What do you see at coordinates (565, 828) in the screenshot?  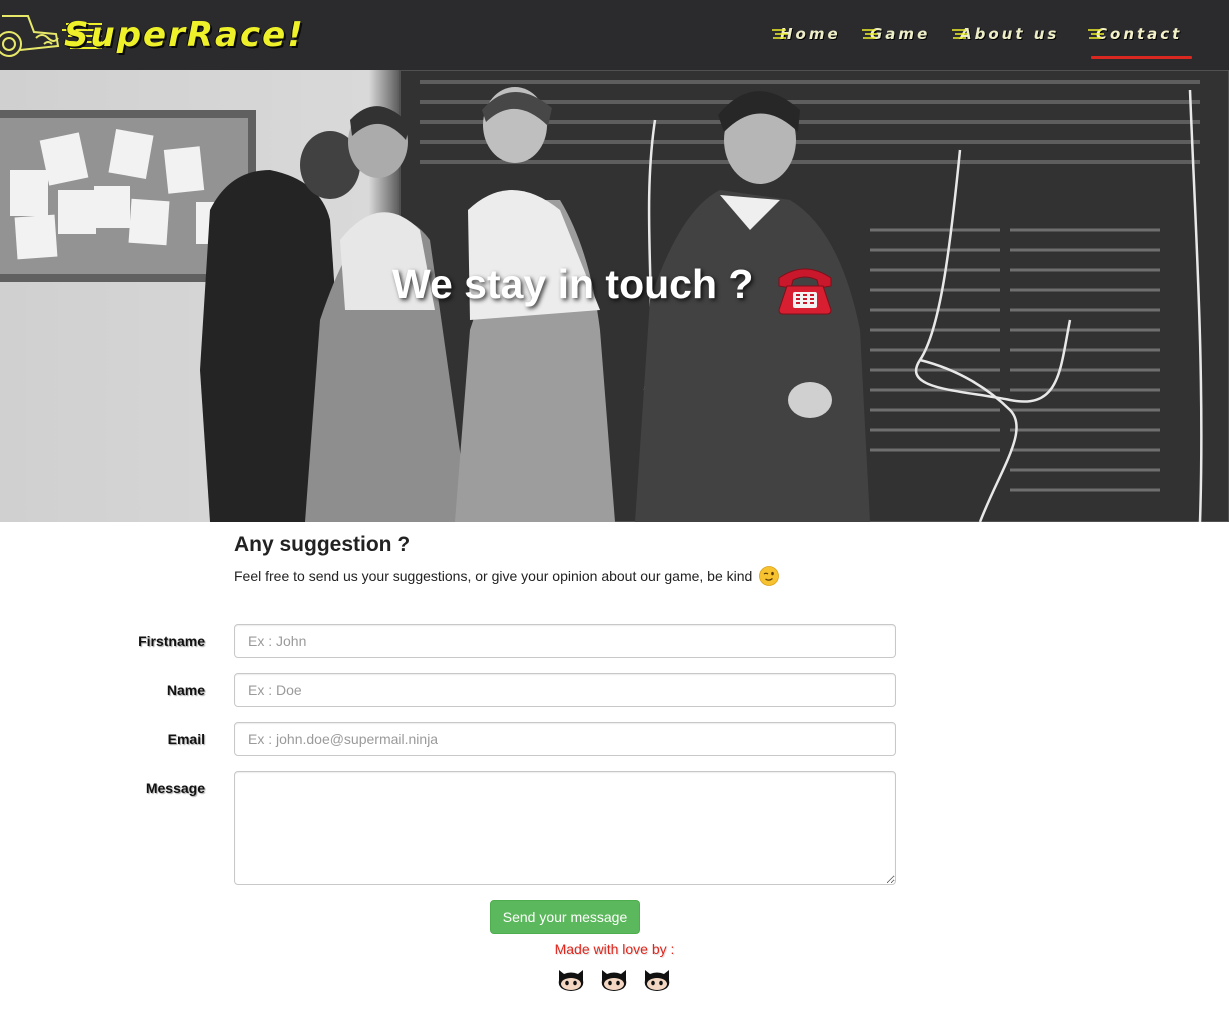 I see `message-textarea` at bounding box center [565, 828].